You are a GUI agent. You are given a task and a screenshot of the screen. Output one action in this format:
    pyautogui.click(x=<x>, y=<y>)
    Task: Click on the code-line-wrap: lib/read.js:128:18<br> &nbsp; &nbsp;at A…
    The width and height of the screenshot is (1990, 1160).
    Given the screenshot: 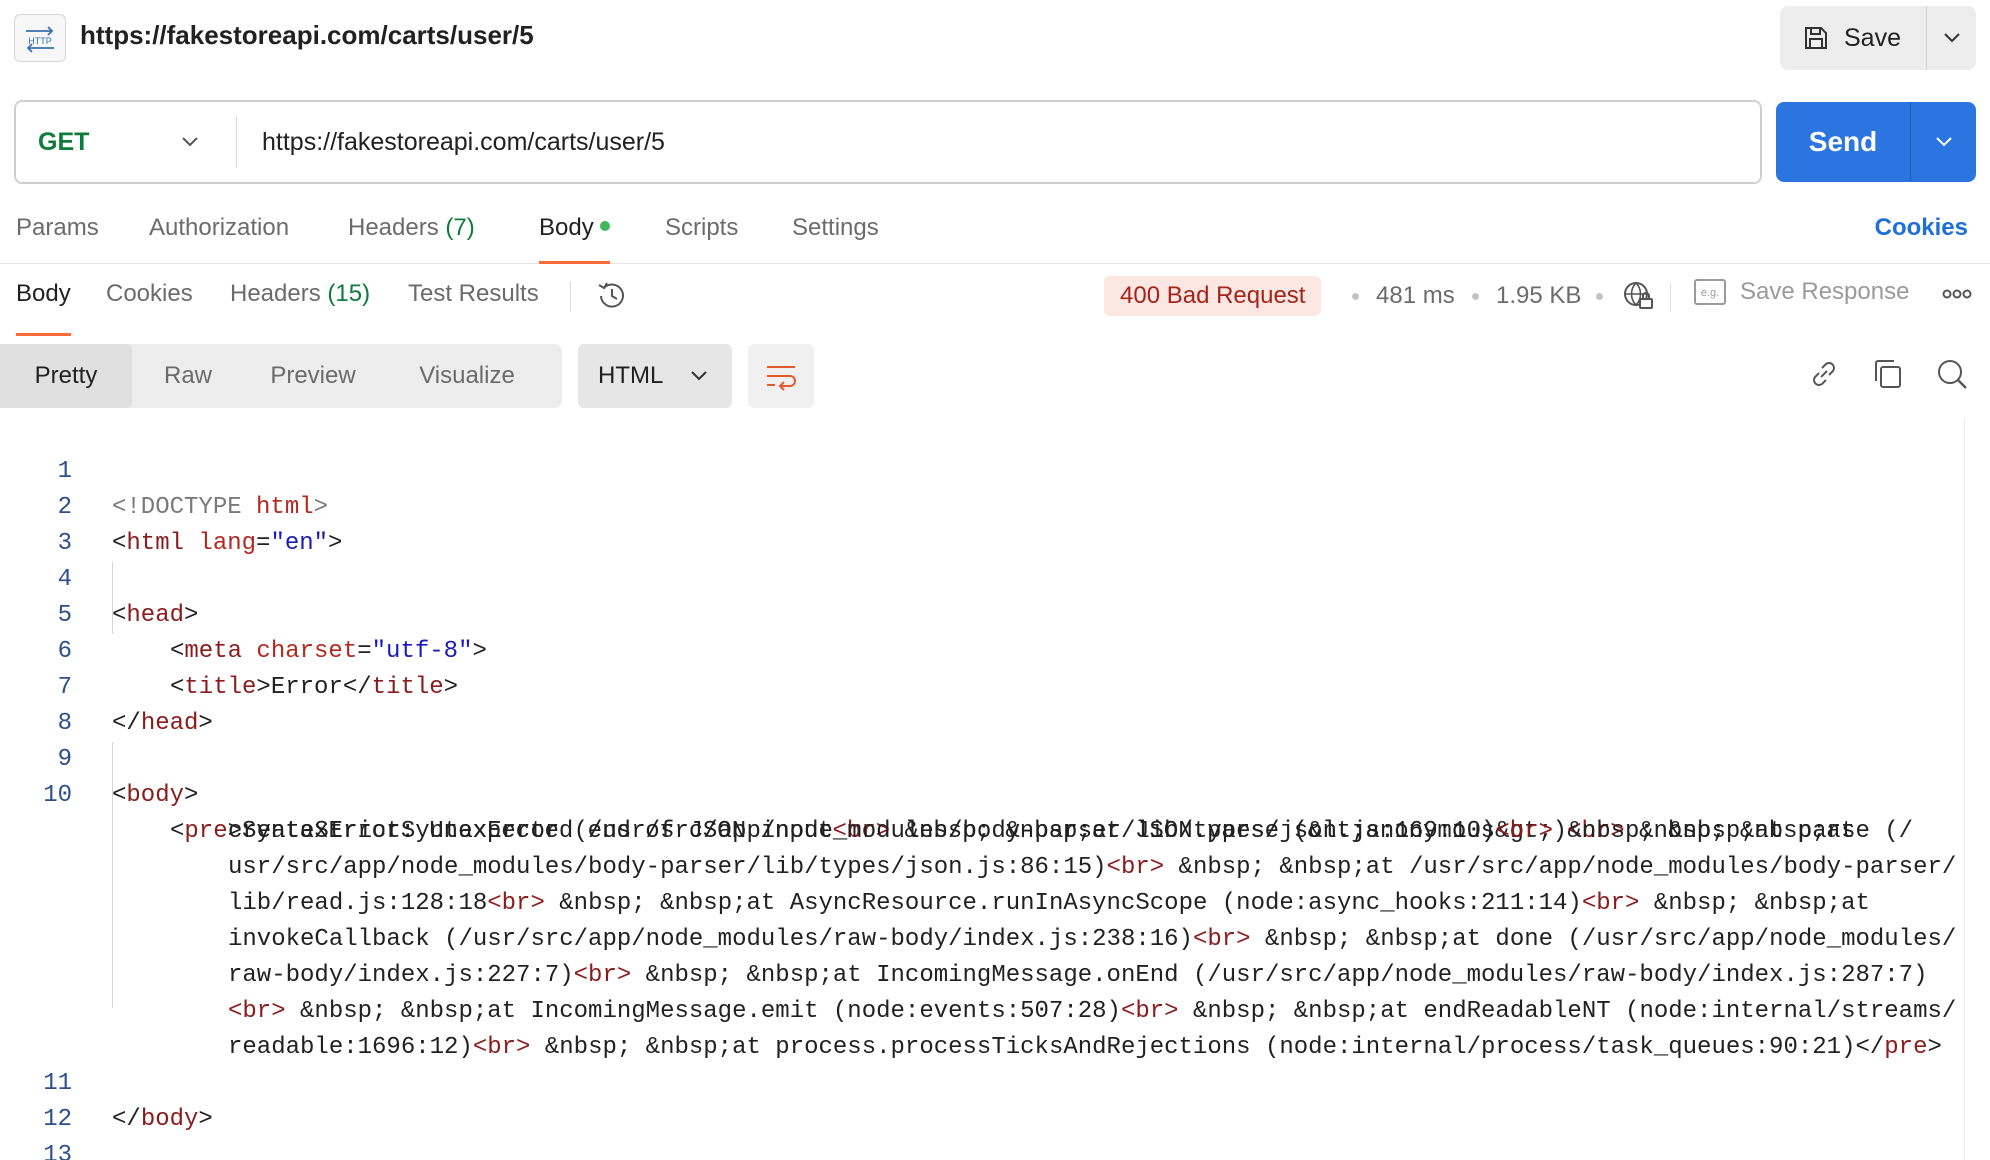 What is the action you would take?
    pyautogui.click(x=935, y=883)
    